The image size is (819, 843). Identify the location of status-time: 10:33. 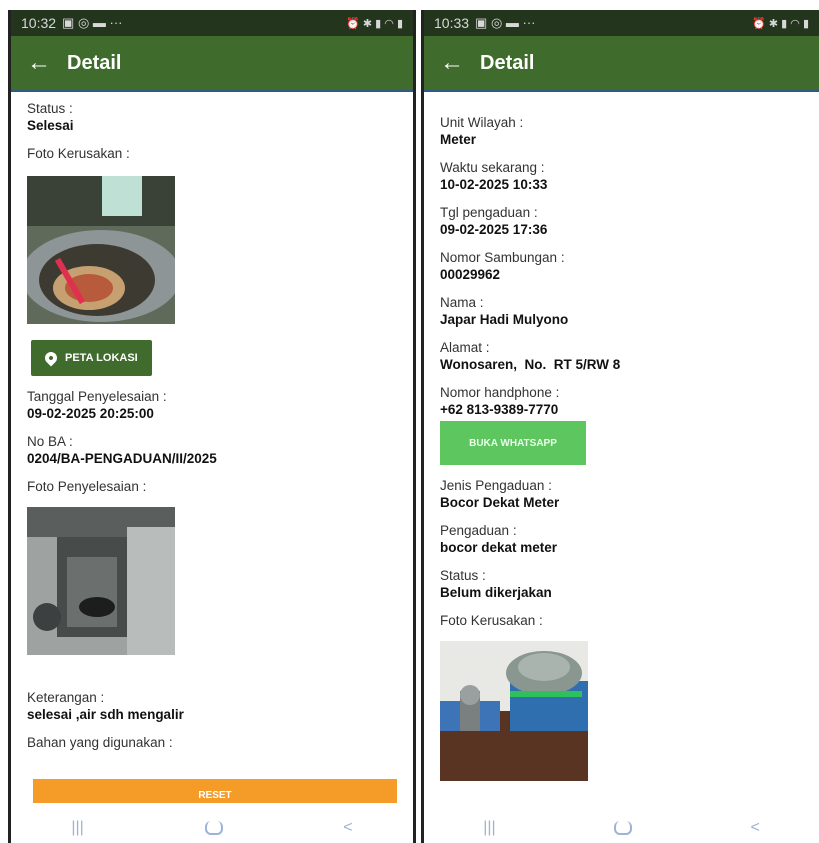
(452, 23).